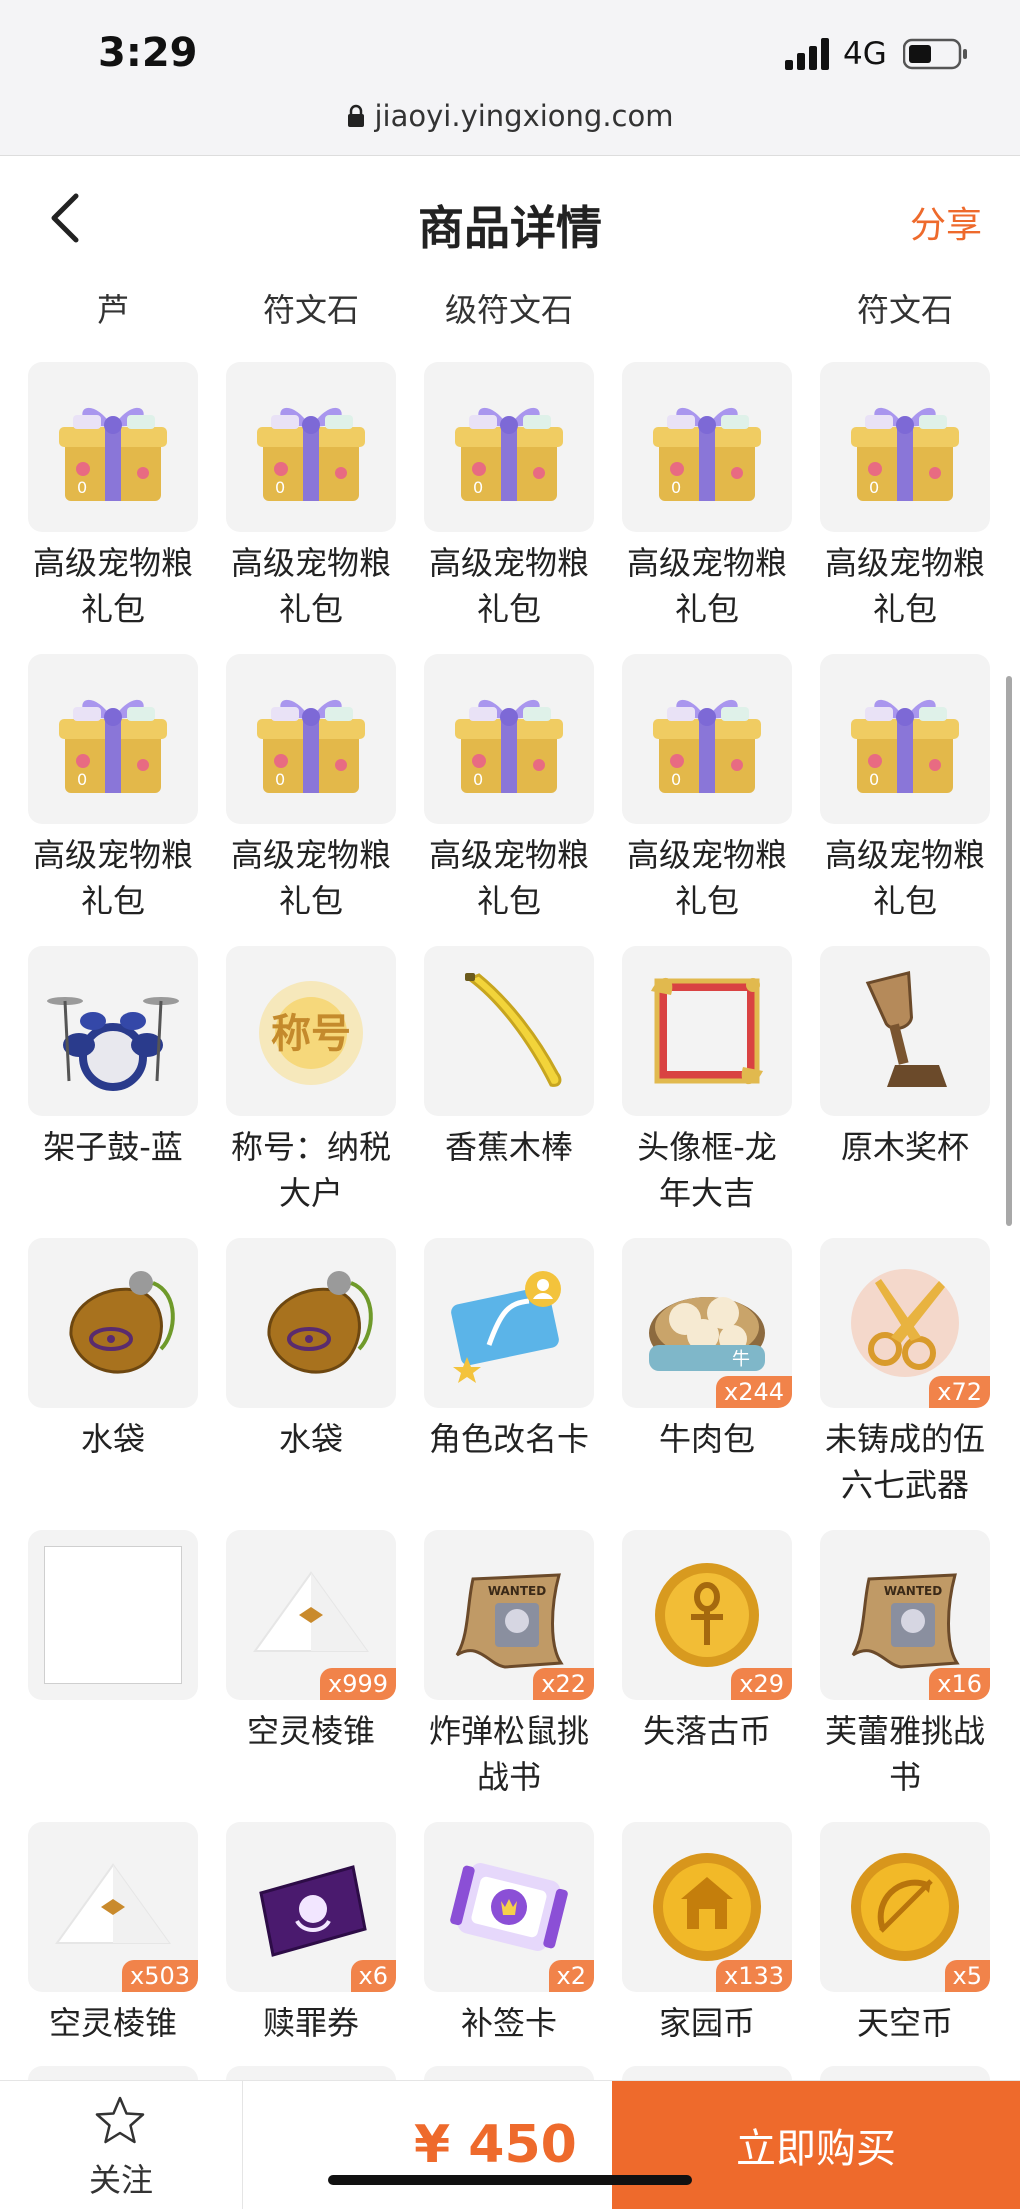  I want to click on rename-card-icon, so click(506, 1327).